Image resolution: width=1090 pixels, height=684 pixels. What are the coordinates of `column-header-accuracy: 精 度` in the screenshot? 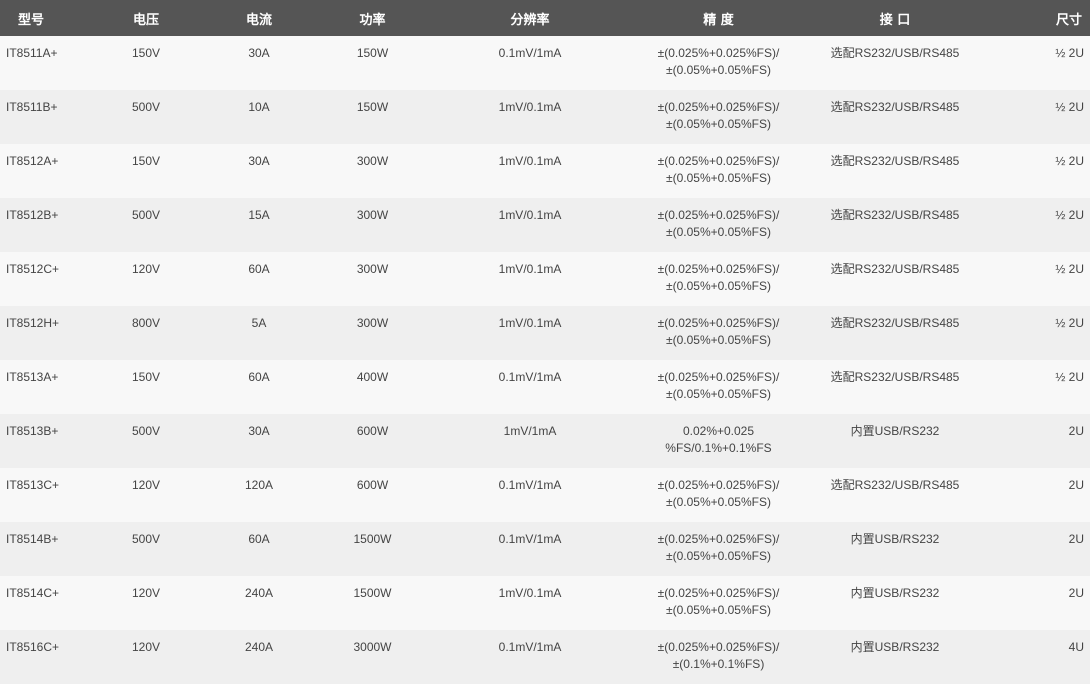 It's located at (718, 20).